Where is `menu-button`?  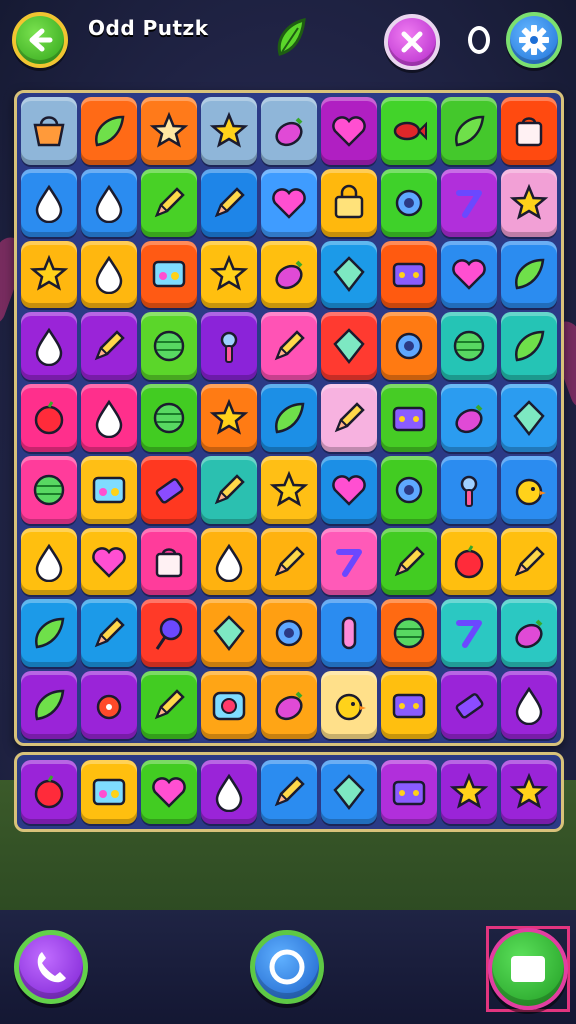
menu-button is located at coordinates (528, 969).